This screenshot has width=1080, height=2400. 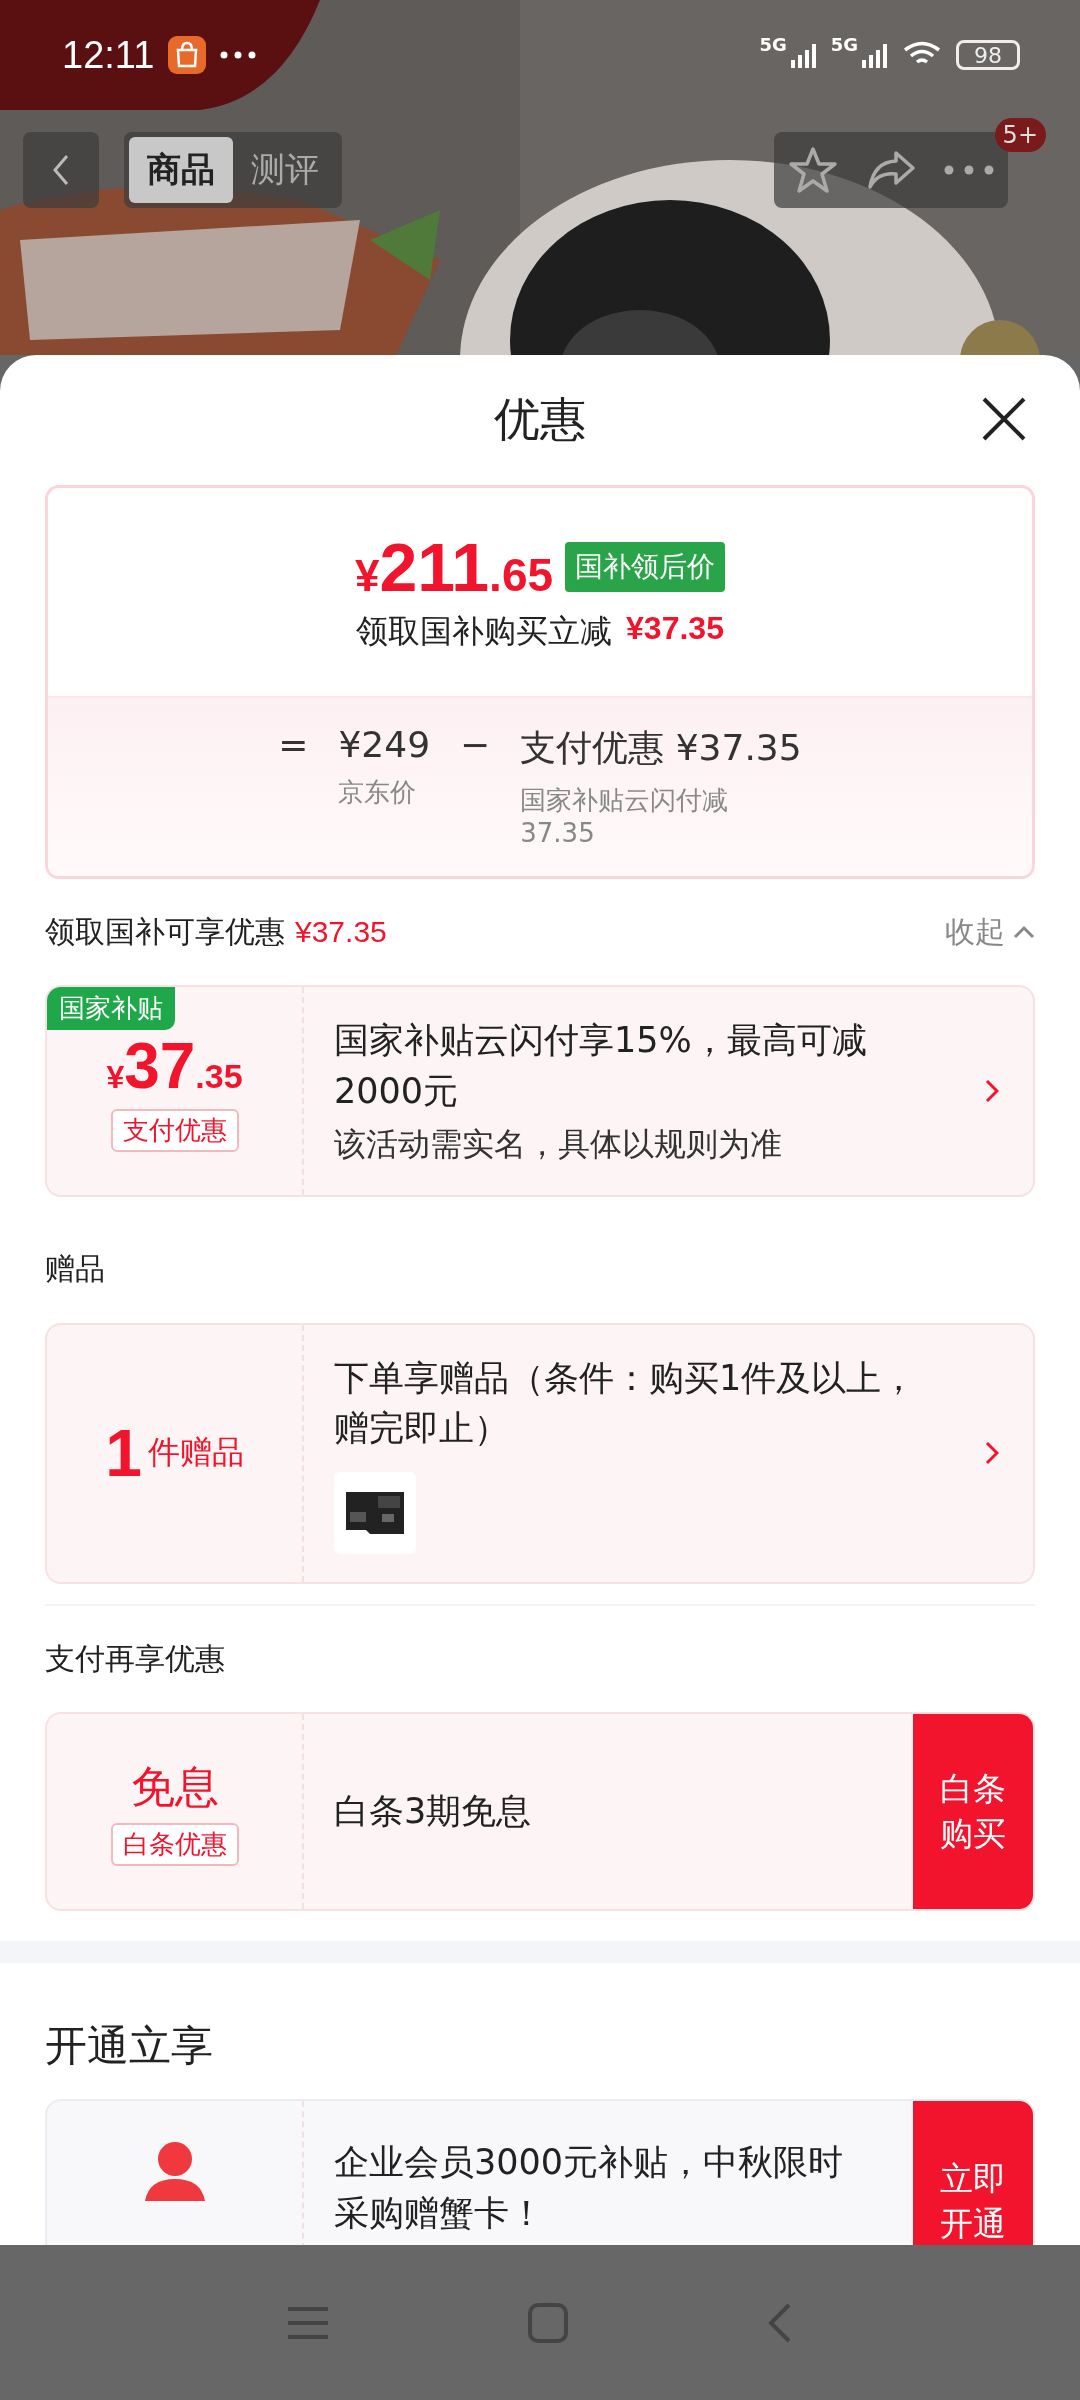 I want to click on notification-badge: 5+, so click(x=1020, y=135).